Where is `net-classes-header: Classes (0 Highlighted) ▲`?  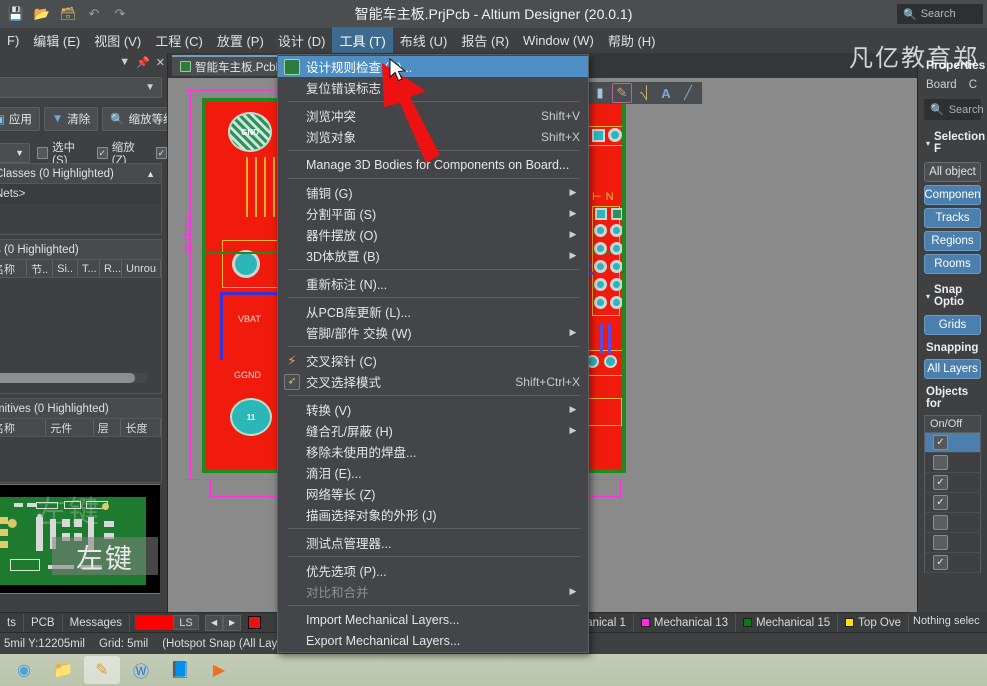 net-classes-header: Classes (0 Highlighted) ▲ is located at coordinates (80, 174).